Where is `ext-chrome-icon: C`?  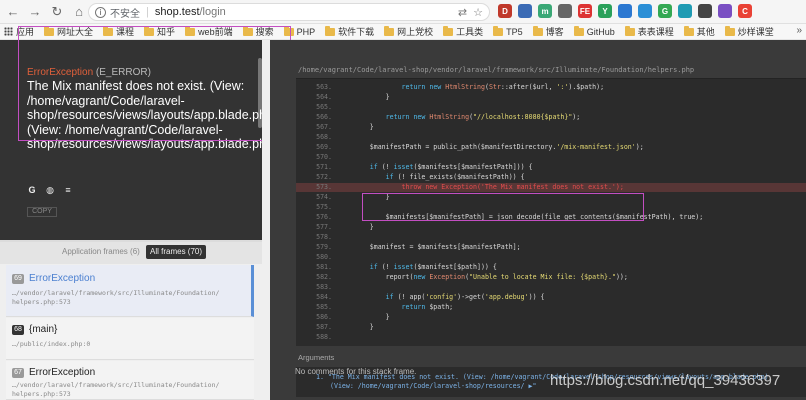 ext-chrome-icon: C is located at coordinates (745, 11).